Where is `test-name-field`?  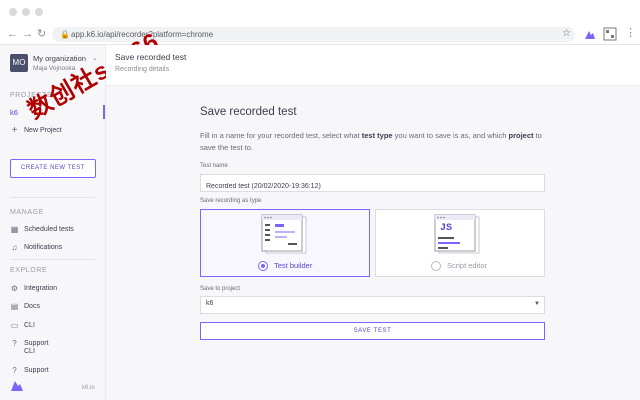
test-name-field is located at coordinates (372, 184).